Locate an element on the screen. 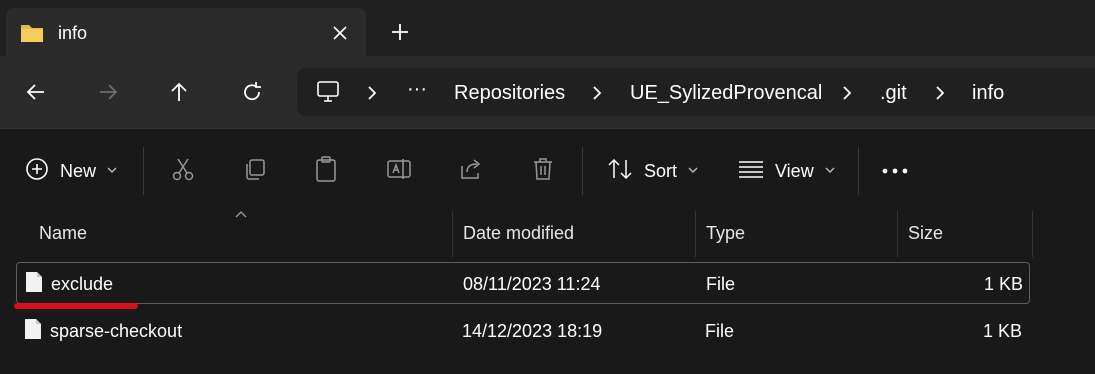  new-button: New is located at coordinates (71, 171).